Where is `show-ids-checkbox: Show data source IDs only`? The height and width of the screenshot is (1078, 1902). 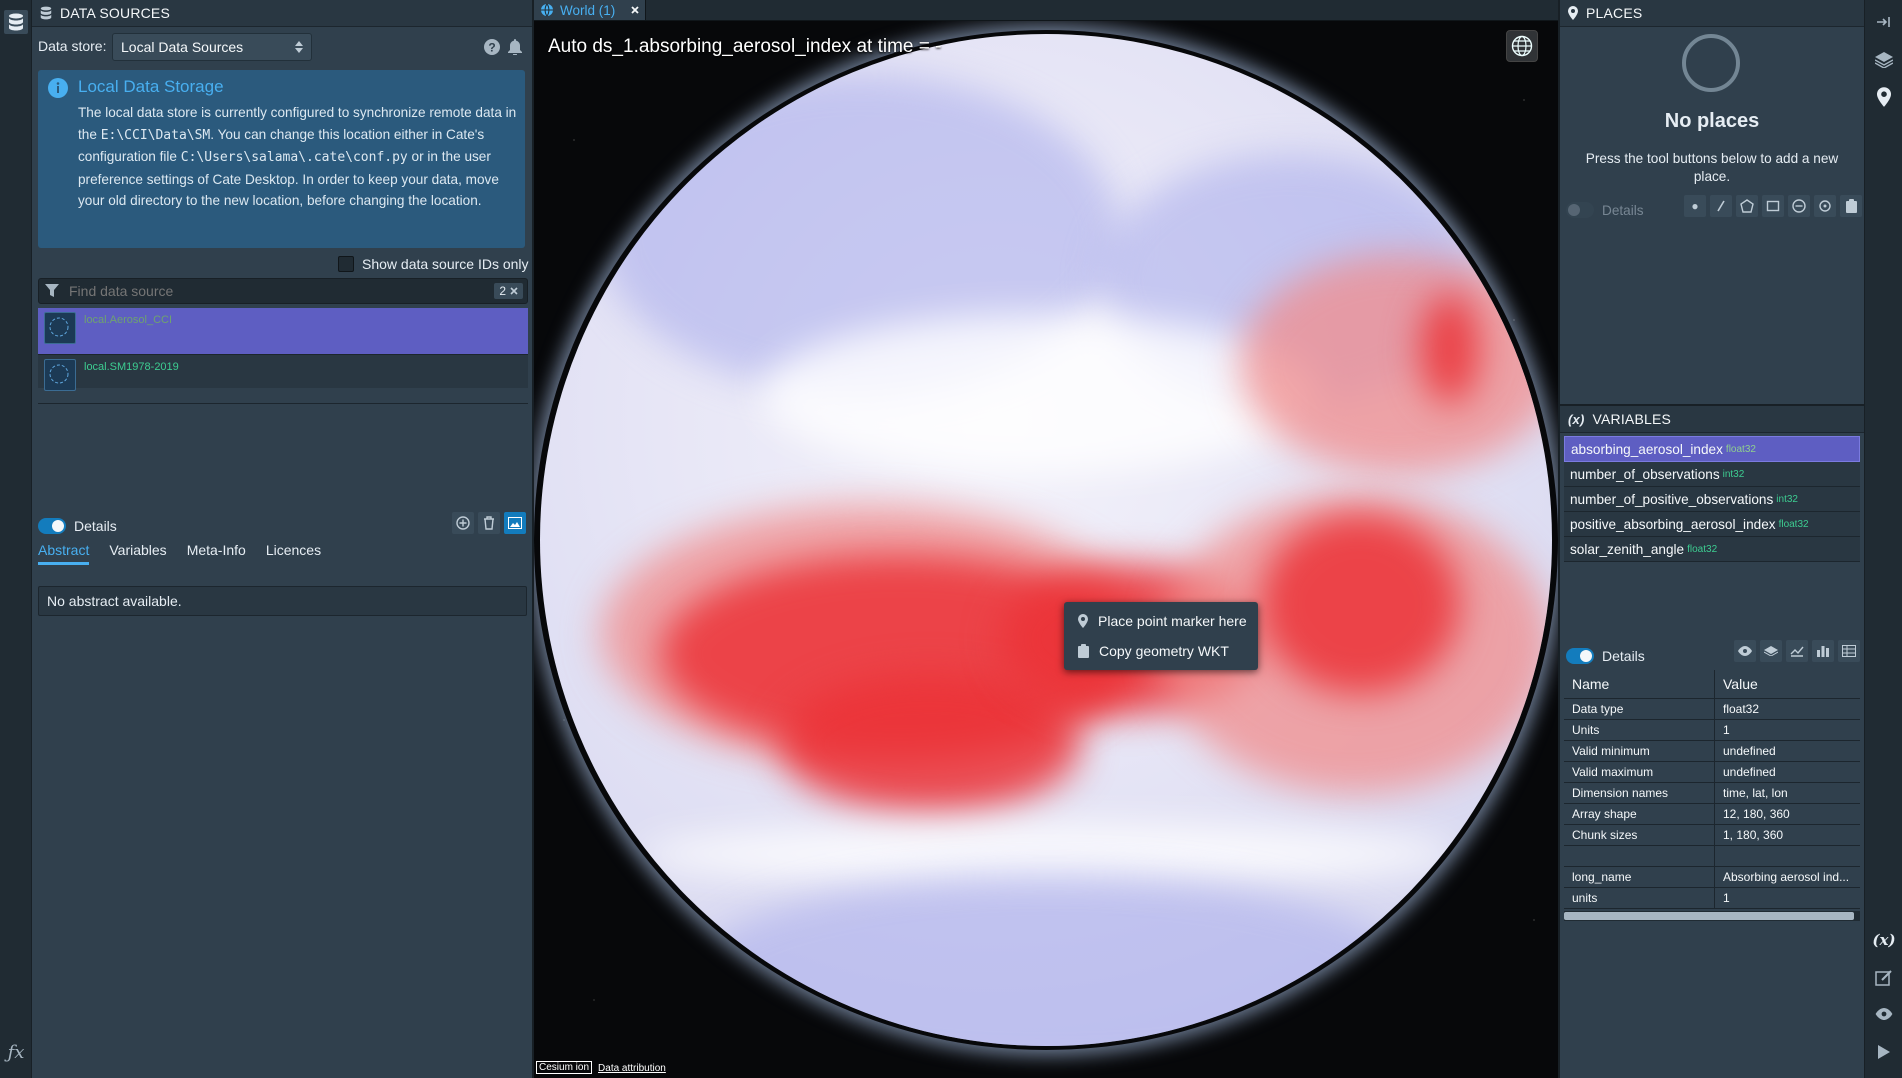 show-ids-checkbox: Show data source IDs only is located at coordinates (433, 264).